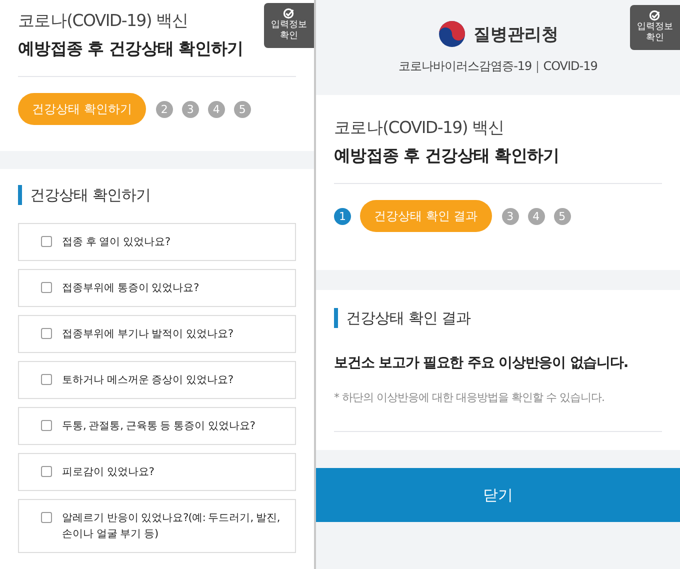  What do you see at coordinates (482, 363) in the screenshot?
I see `result-message: 보건소 보고가 필요한 주요 이상반응이 없습니다.` at bounding box center [482, 363].